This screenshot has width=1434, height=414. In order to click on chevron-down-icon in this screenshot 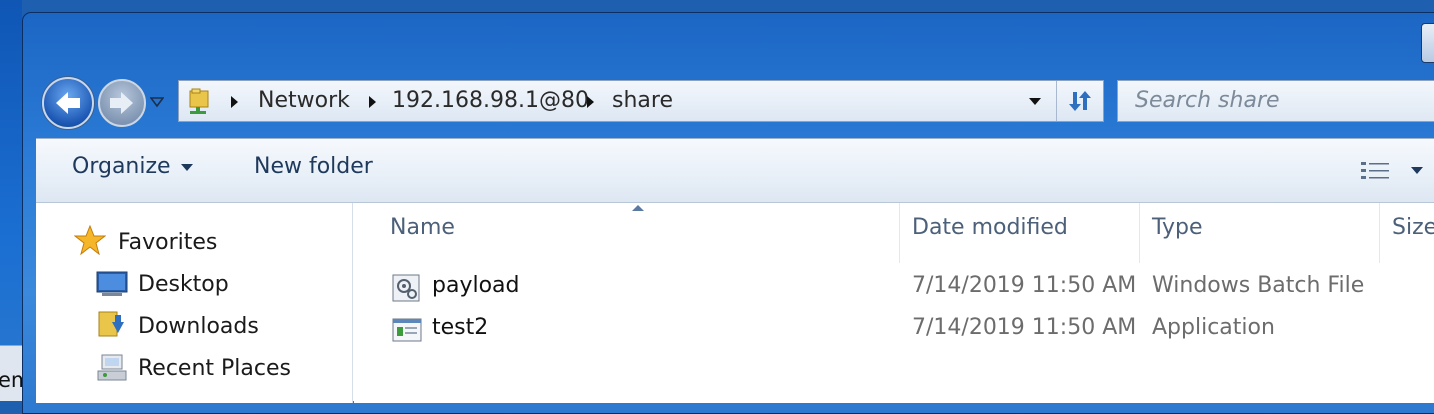, I will do `click(186, 167)`.